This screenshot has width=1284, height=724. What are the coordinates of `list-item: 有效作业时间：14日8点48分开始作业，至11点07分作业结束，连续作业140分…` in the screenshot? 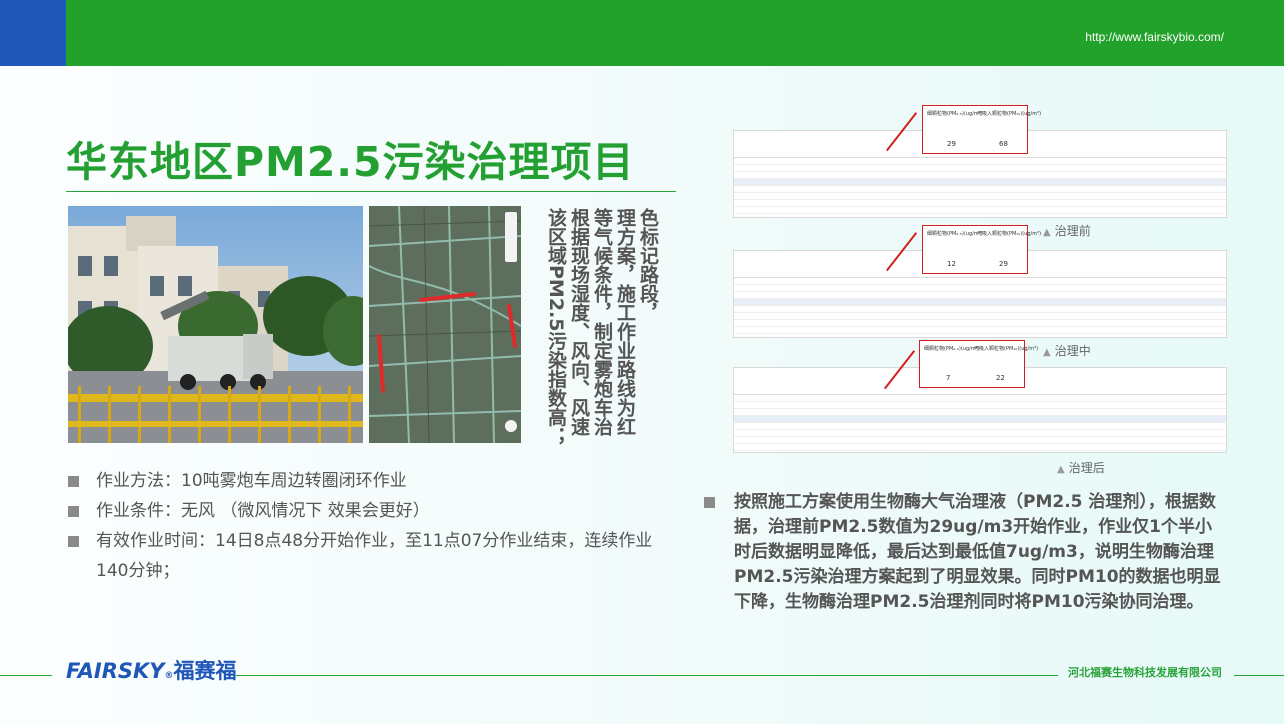 It's located at (366, 556).